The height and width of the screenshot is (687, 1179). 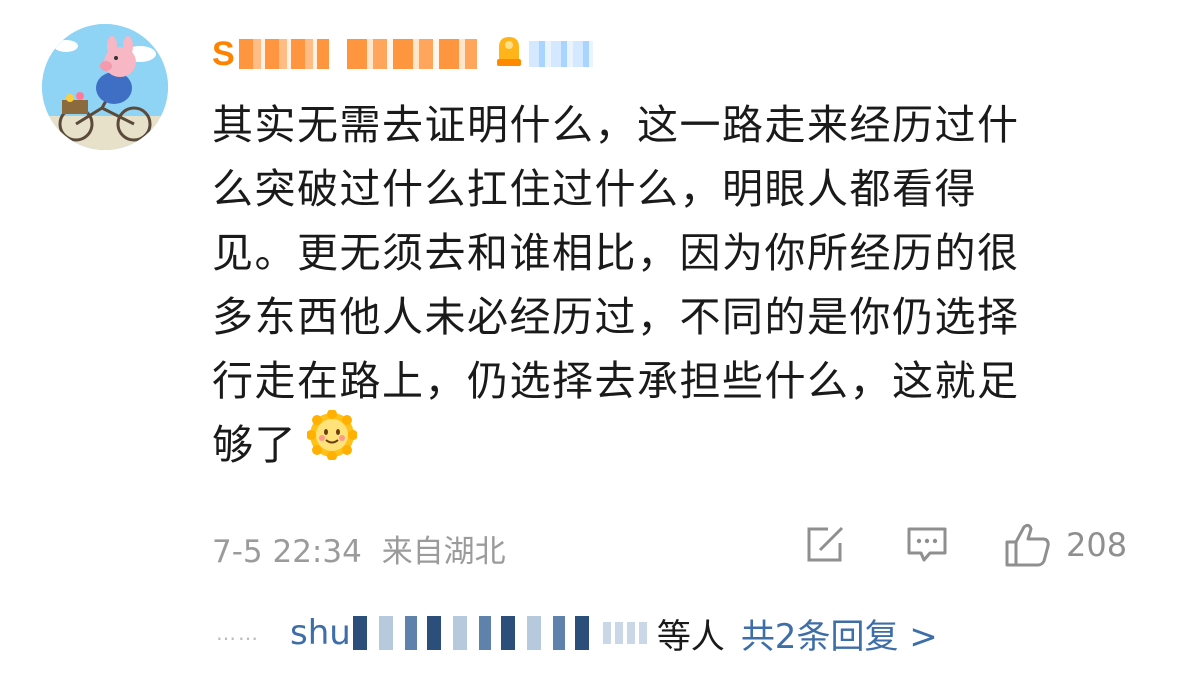 What do you see at coordinates (332, 443) in the screenshot?
I see `smiling-sun-emoji-icon` at bounding box center [332, 443].